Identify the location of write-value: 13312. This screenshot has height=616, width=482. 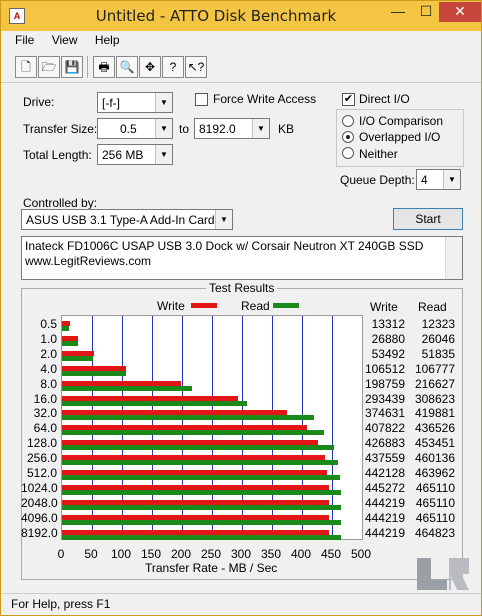
(388, 324).